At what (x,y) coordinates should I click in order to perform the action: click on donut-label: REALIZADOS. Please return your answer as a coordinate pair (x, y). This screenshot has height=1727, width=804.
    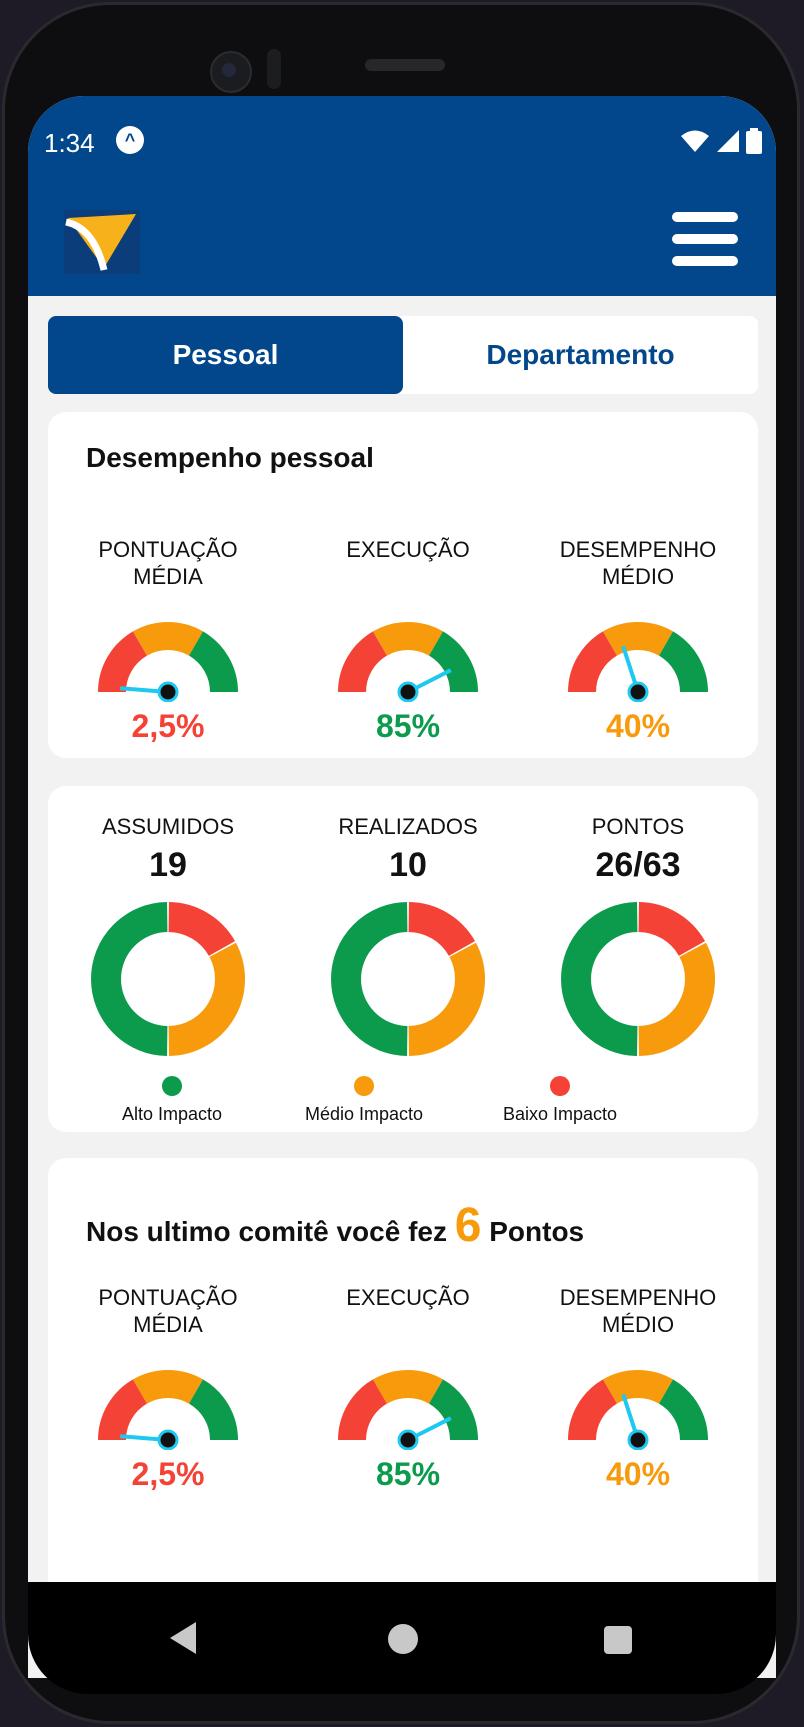
    Looking at the image, I should click on (408, 826).